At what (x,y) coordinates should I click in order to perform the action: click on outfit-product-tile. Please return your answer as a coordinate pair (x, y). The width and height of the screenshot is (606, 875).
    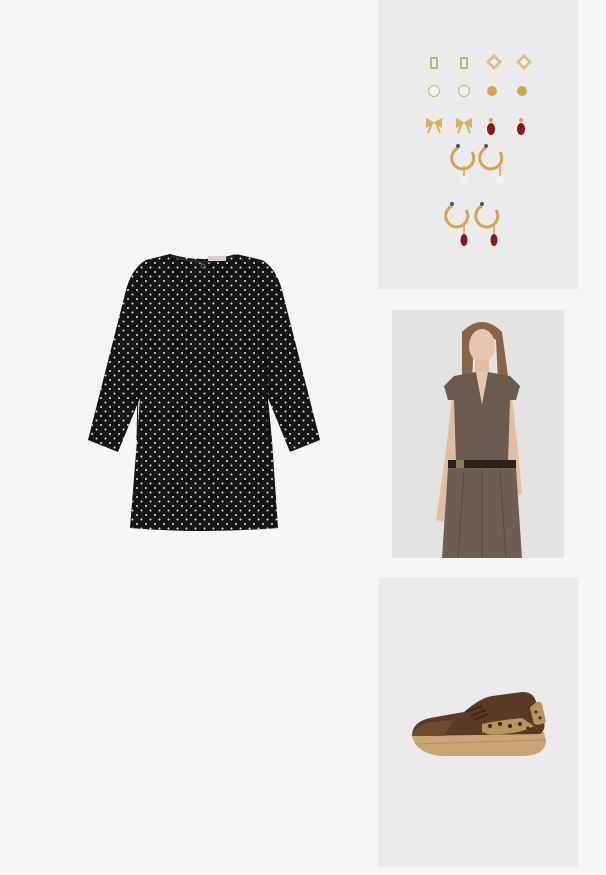
    Looking at the image, I should click on (478, 434).